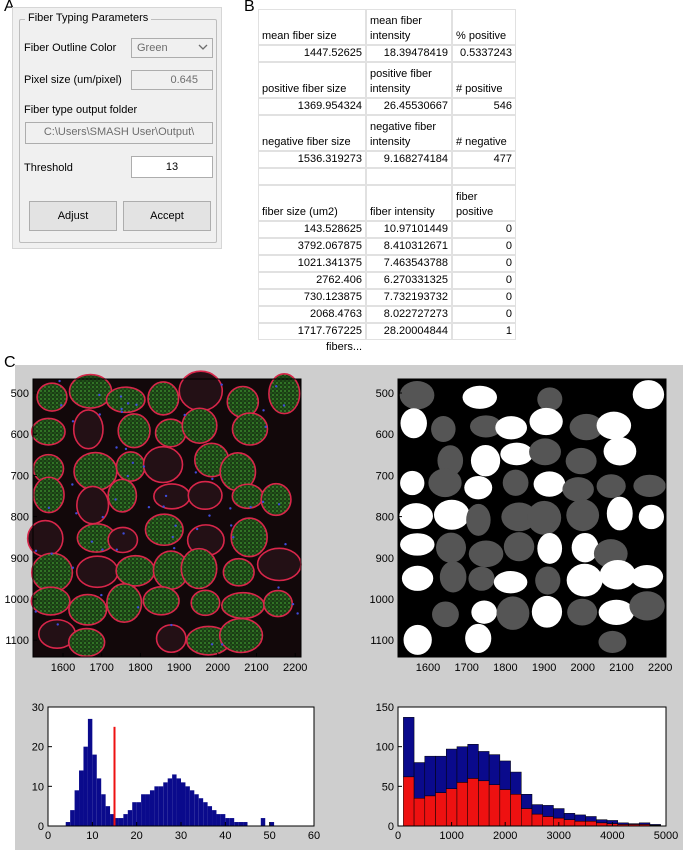 This screenshot has width=683, height=850. I want to click on output-folder-field: C:\Users\SMASH User\Output\, so click(119, 133).